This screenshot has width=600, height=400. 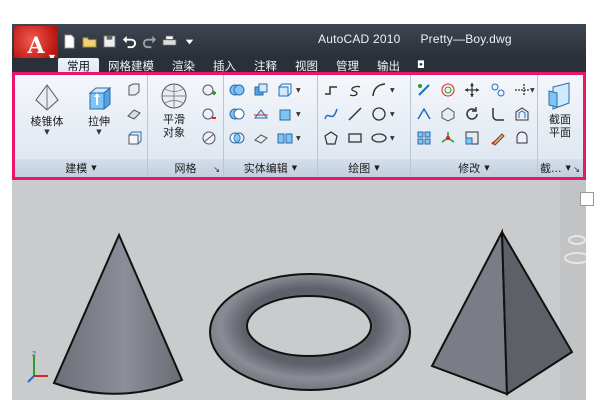 I want to click on extrude-label: 拉伸, so click(x=99, y=121).